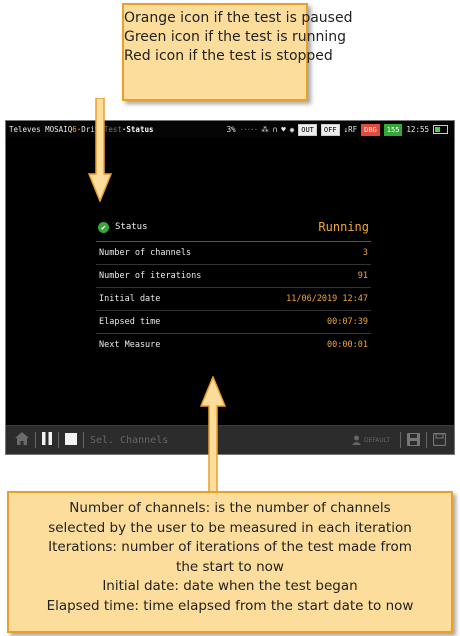 The width and height of the screenshot is (460, 636). Describe the element at coordinates (417, 129) in the screenshot. I see `clock: 12:55` at that location.